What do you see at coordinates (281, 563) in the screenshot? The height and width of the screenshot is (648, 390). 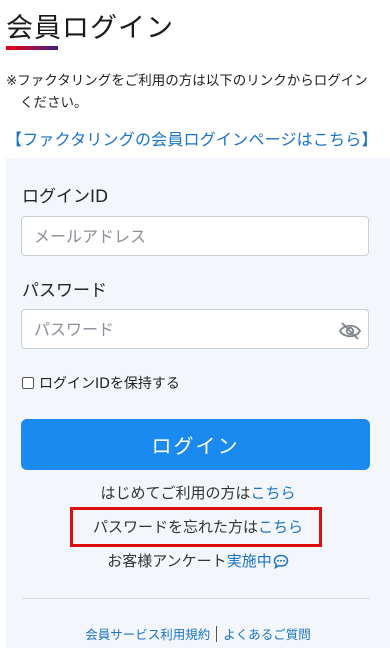 I see `chat-bubble-icon` at bounding box center [281, 563].